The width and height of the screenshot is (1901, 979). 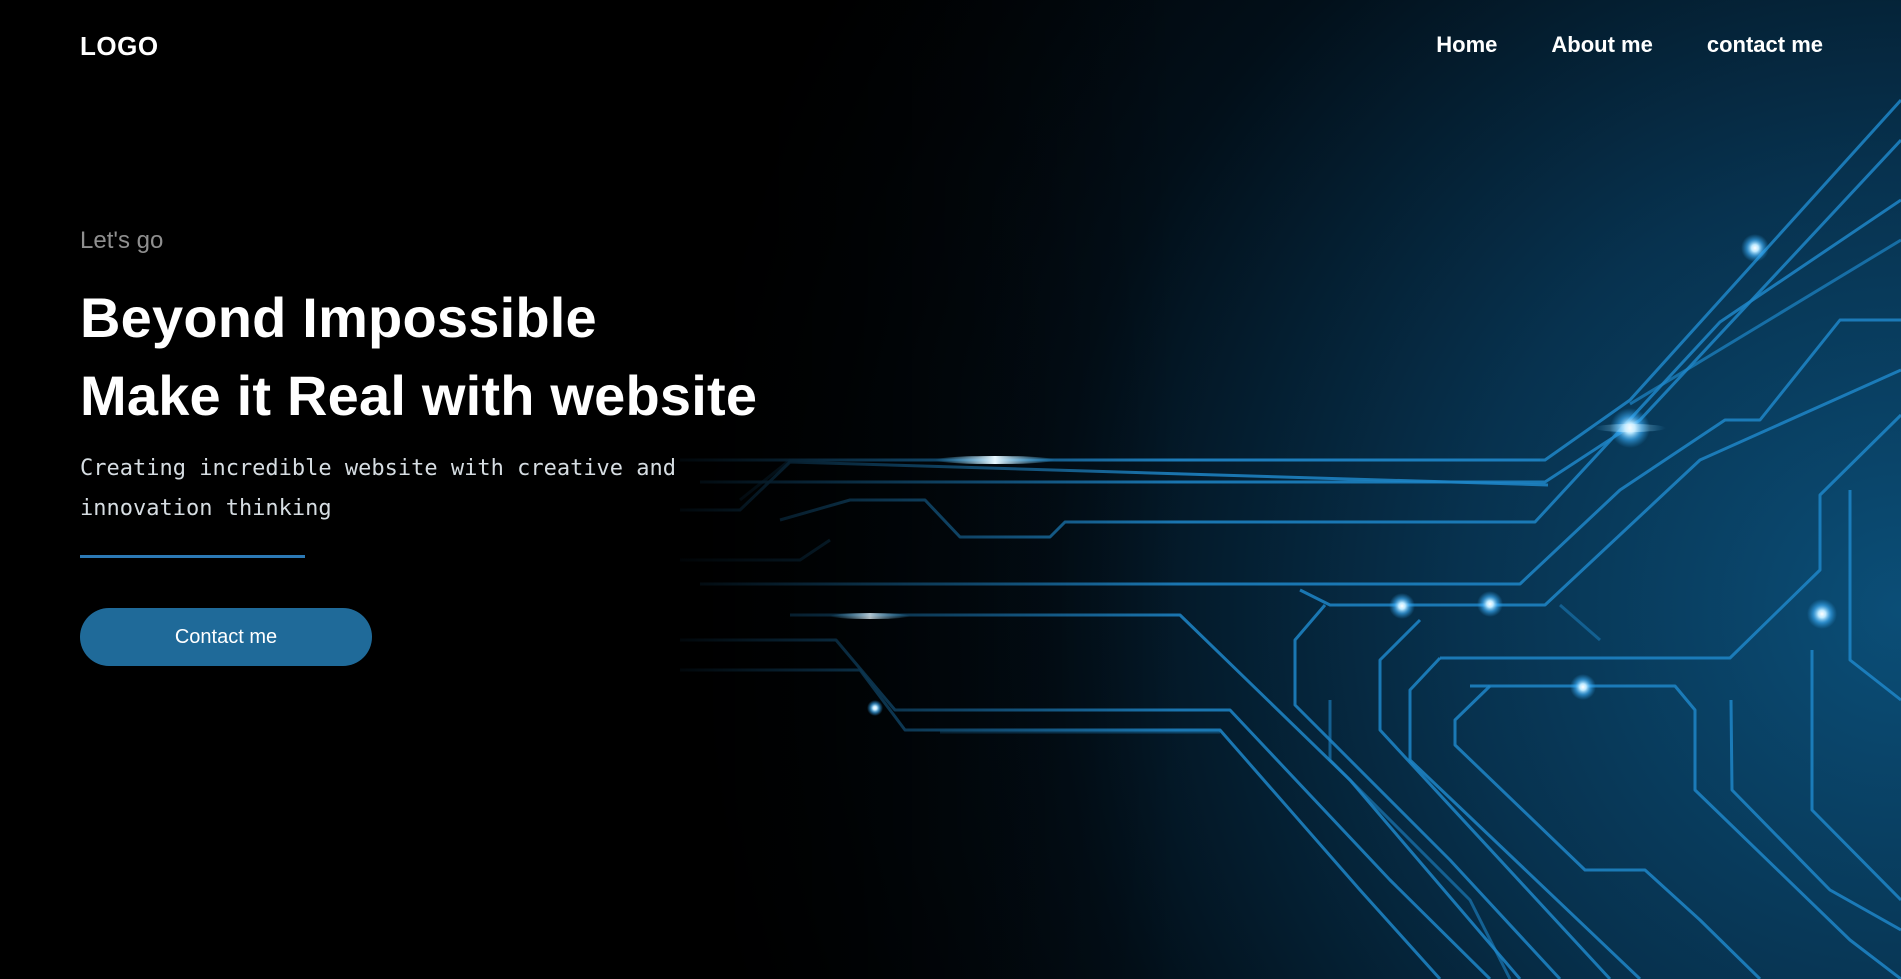 What do you see at coordinates (122, 240) in the screenshot?
I see `hero-eyebrow: Let's go` at bounding box center [122, 240].